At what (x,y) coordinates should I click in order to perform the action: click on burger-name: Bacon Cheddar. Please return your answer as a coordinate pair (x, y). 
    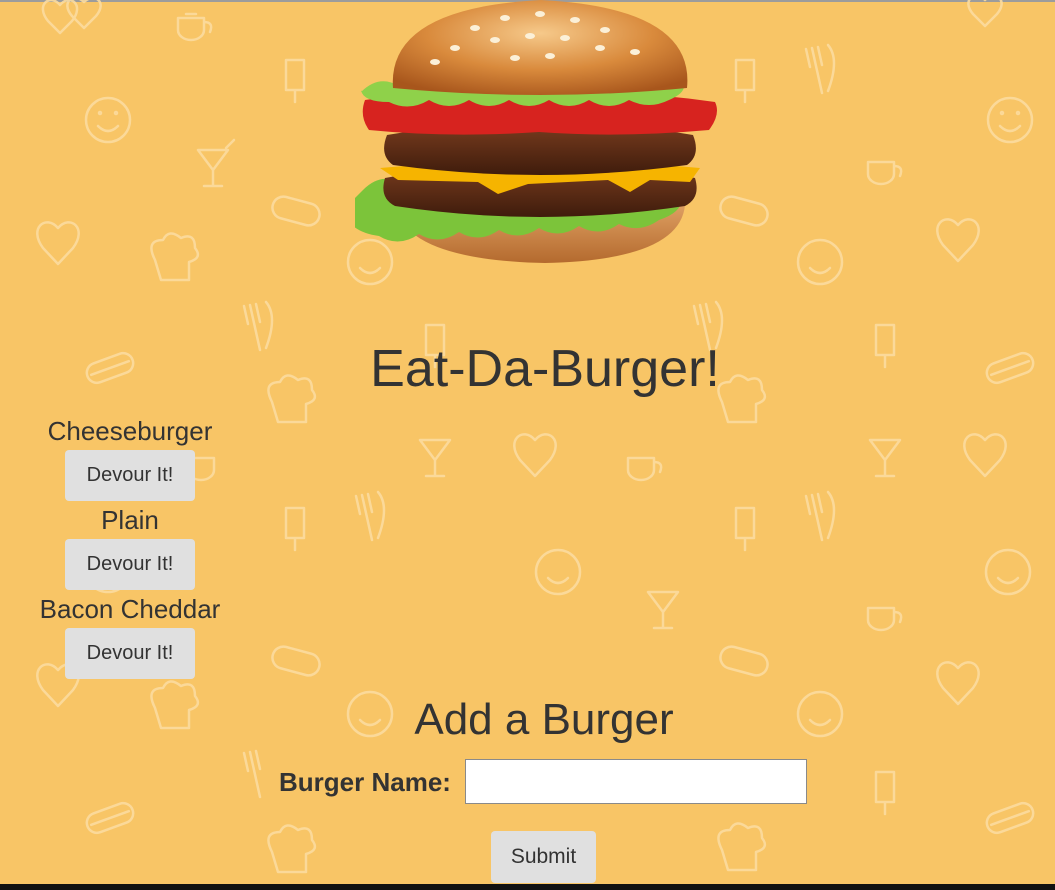
    Looking at the image, I should click on (130, 609).